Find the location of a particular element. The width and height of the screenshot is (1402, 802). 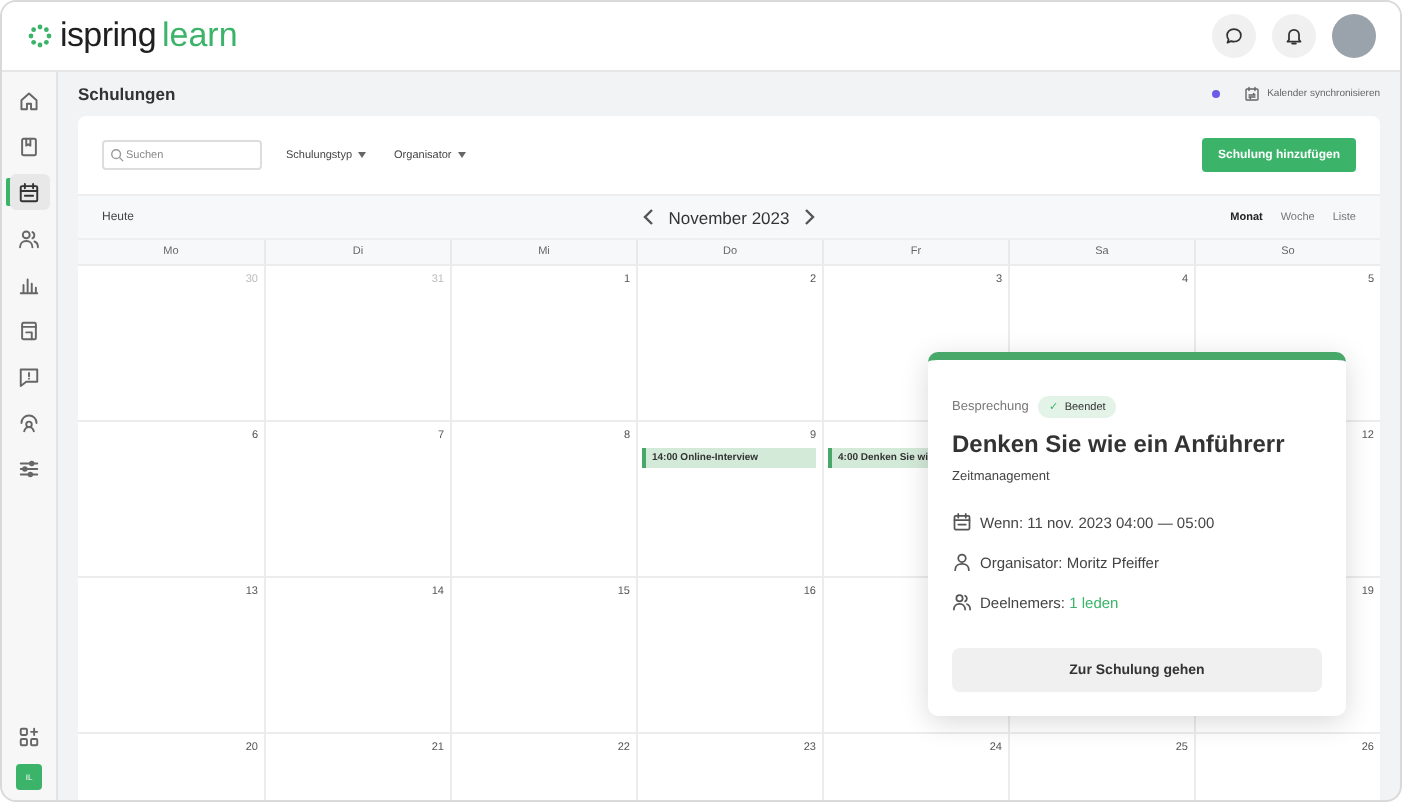

search-icon is located at coordinates (117, 155).